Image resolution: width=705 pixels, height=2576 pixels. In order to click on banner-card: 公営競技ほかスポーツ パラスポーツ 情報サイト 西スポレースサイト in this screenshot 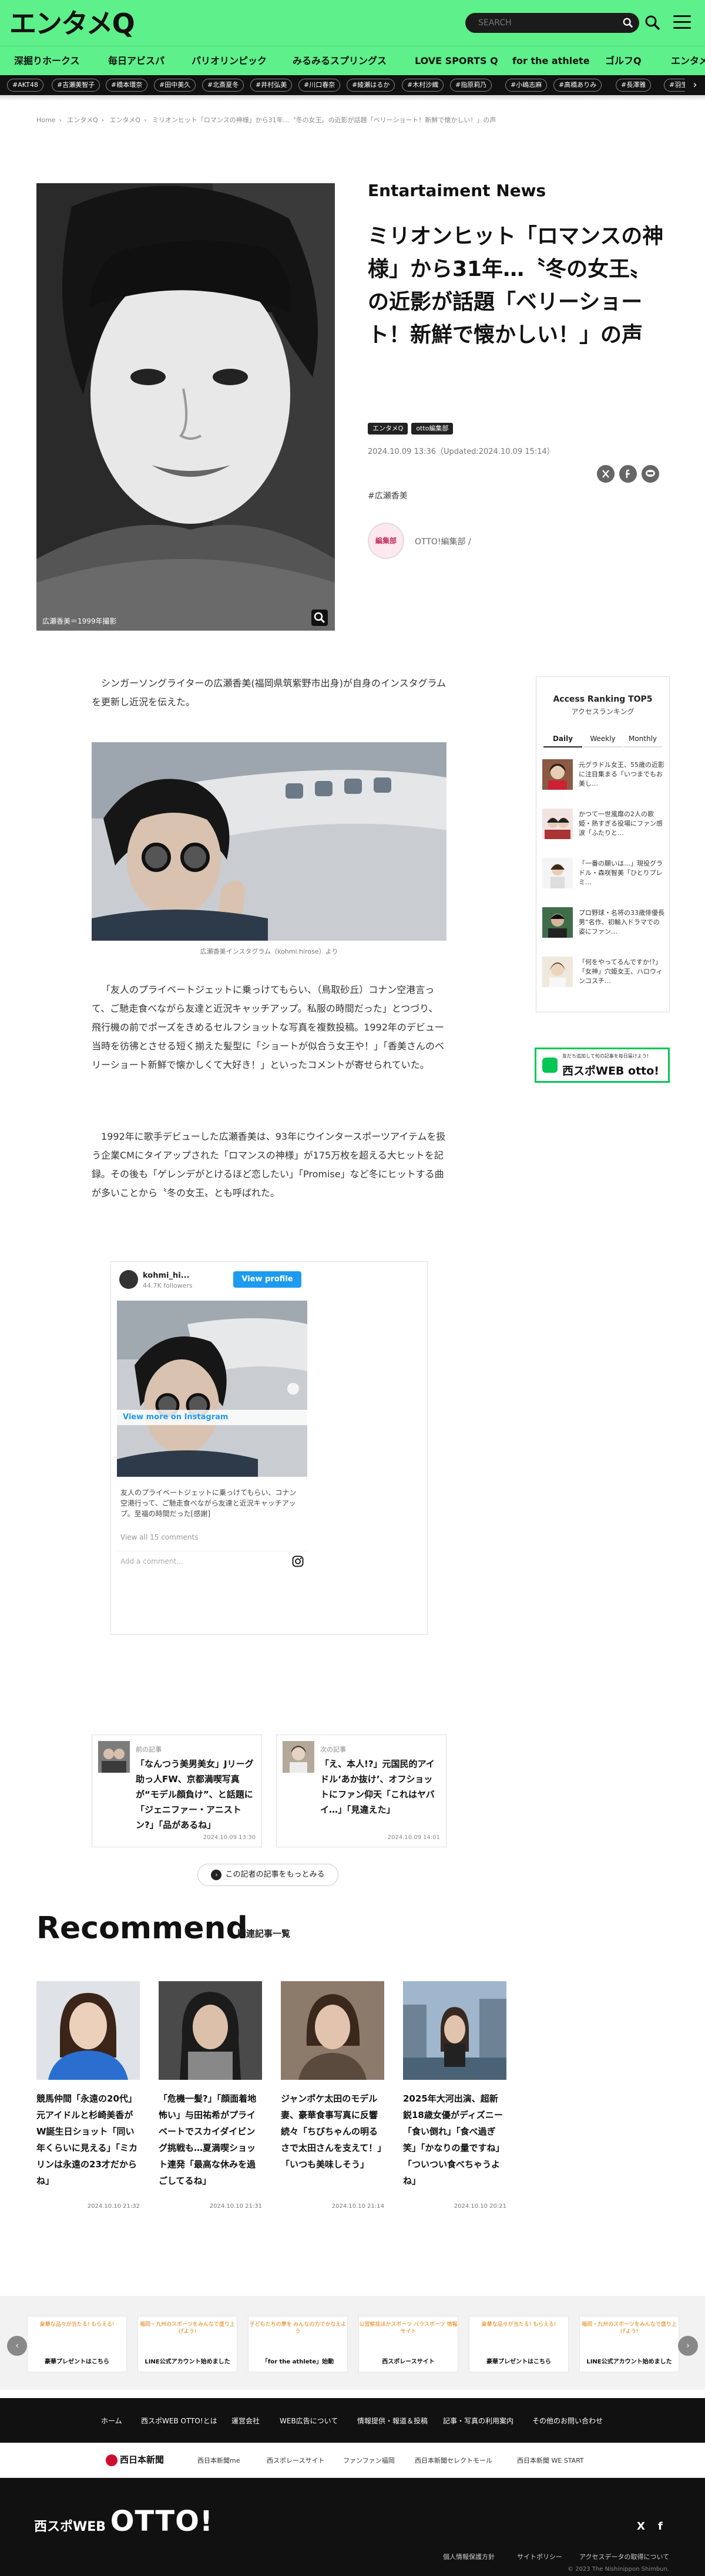, I will do `click(408, 2344)`.